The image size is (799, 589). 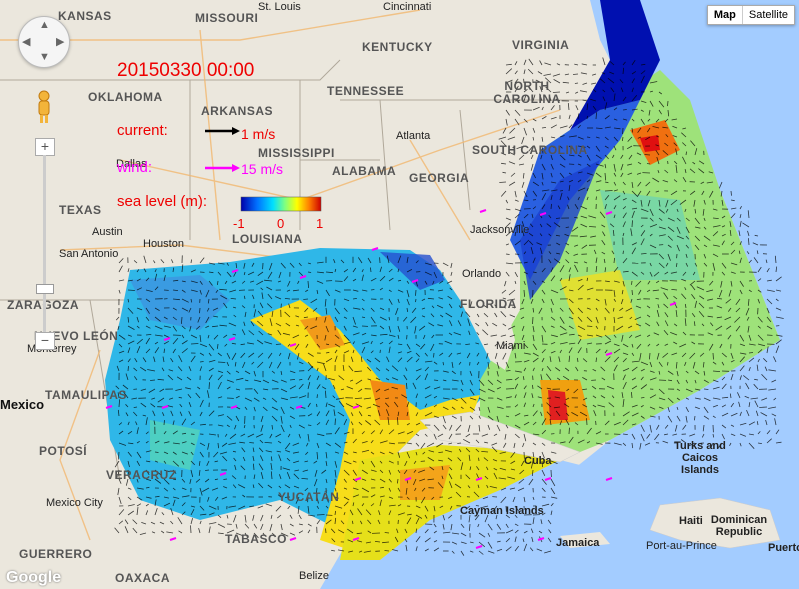 I want to click on label-missouri: MISSOURI, so click(x=227, y=18).